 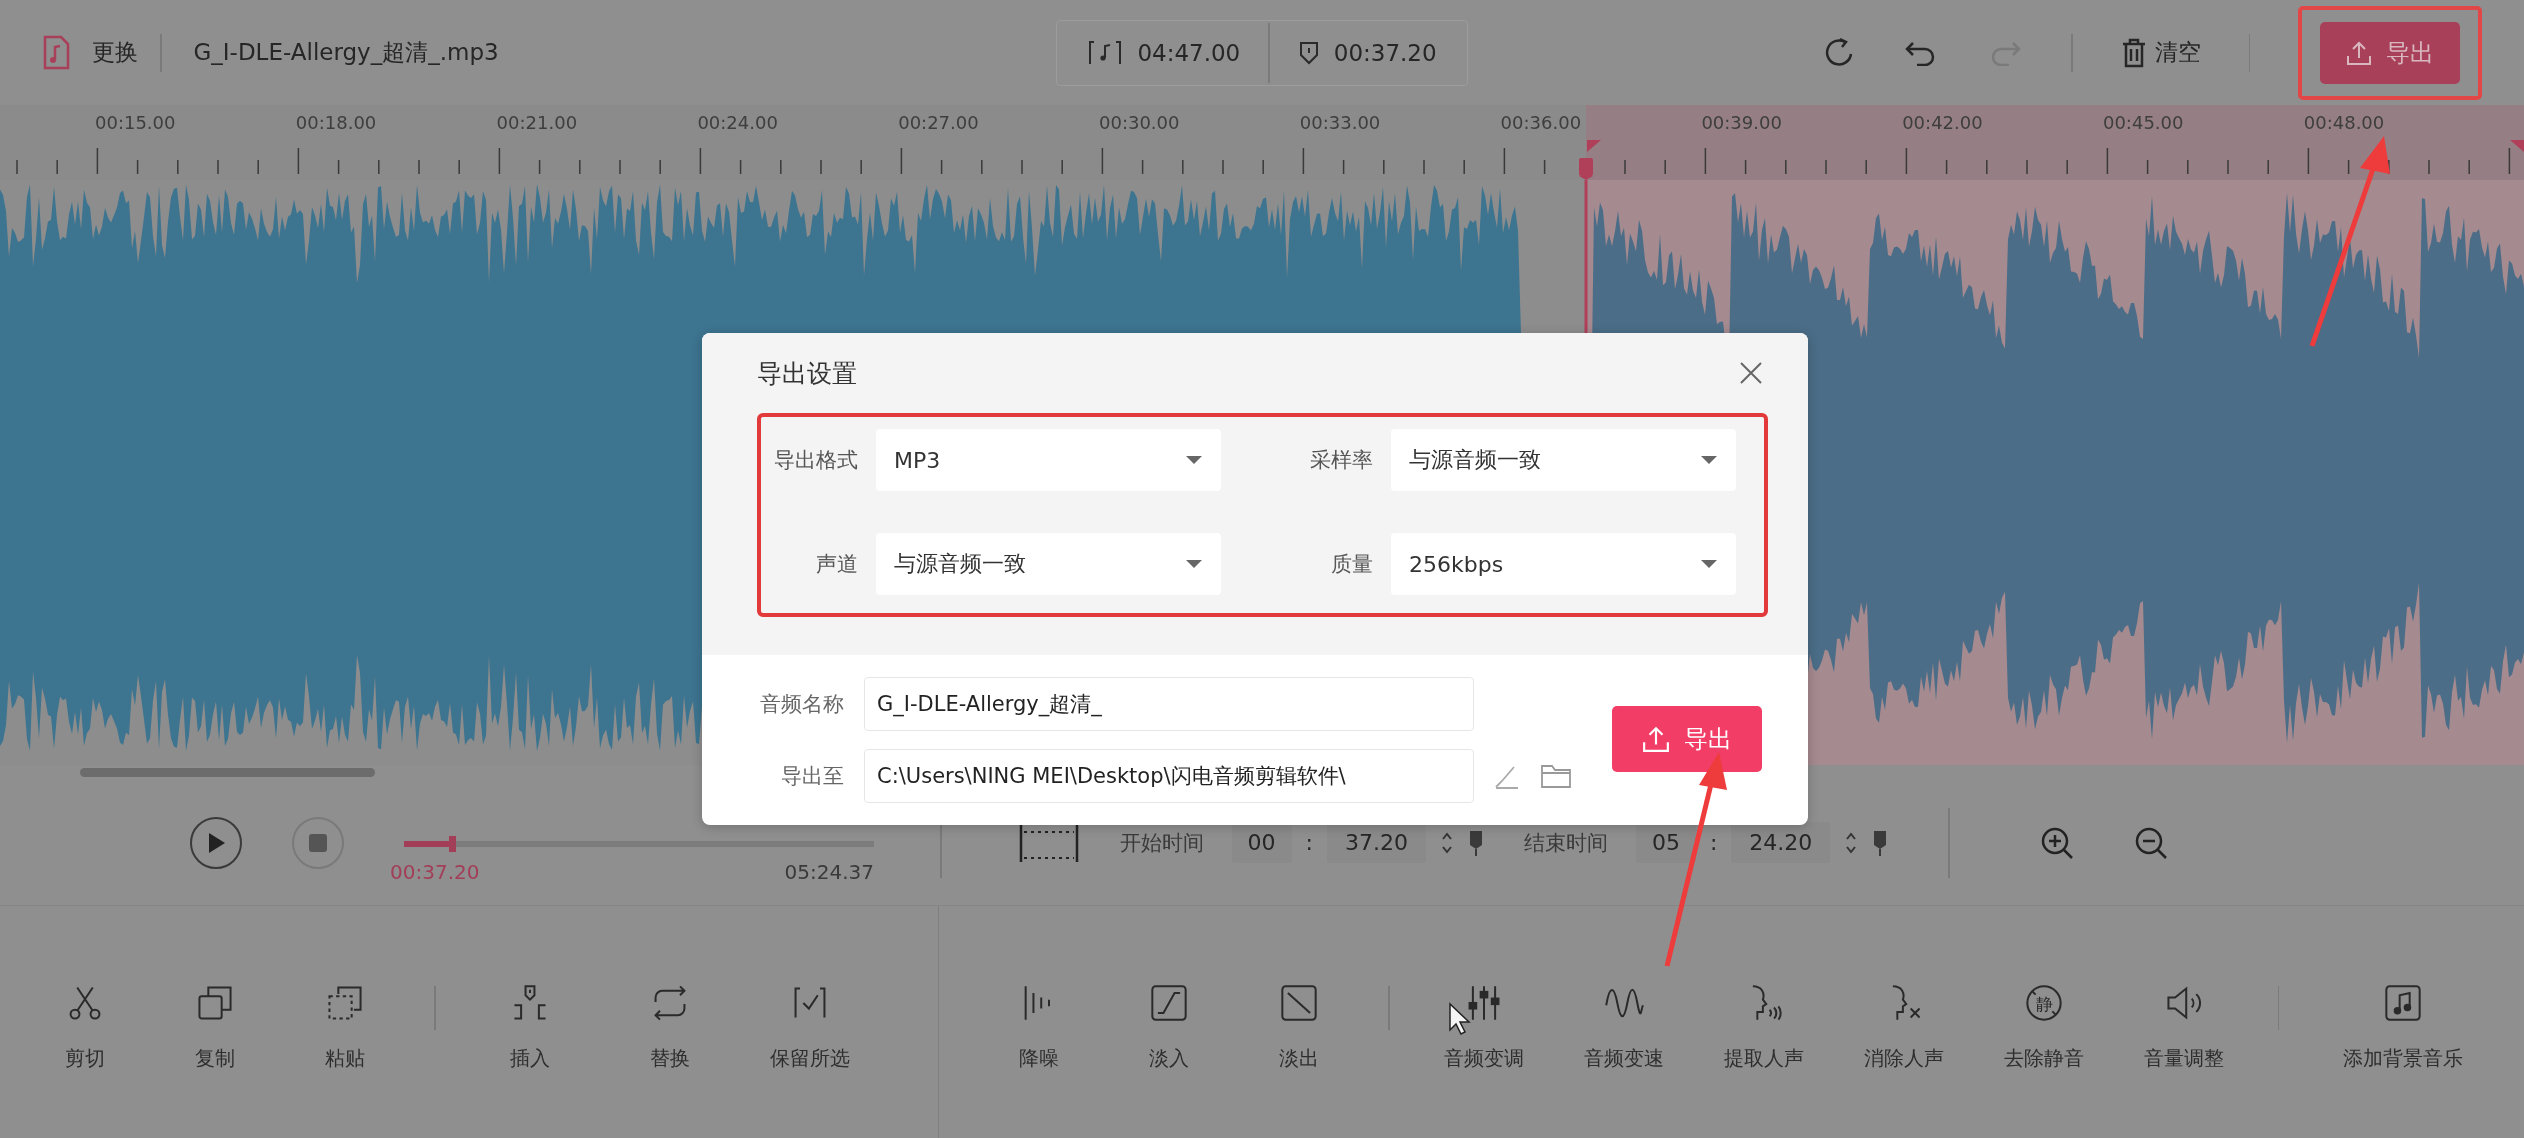 What do you see at coordinates (345, 1003) in the screenshot?
I see `paste-icon` at bounding box center [345, 1003].